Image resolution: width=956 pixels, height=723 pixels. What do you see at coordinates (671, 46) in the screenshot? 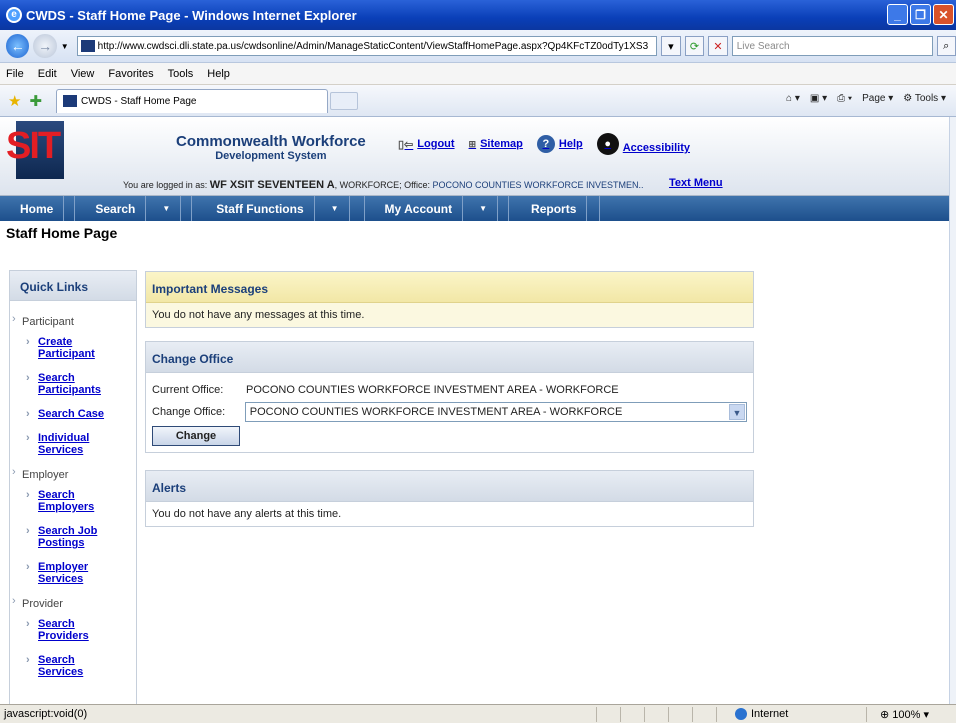
I see `url-dropdown-button: ▾` at bounding box center [671, 46].